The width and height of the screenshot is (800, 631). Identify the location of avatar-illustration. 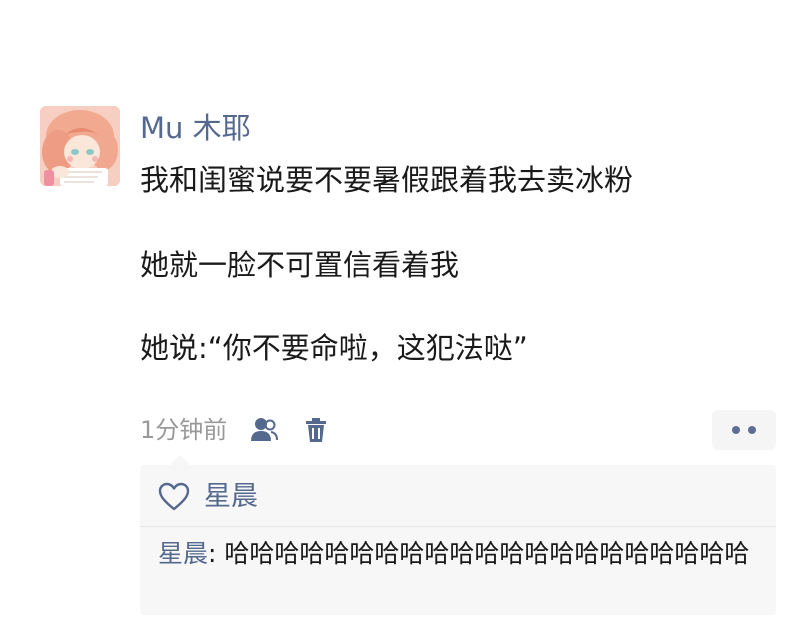
(80, 146).